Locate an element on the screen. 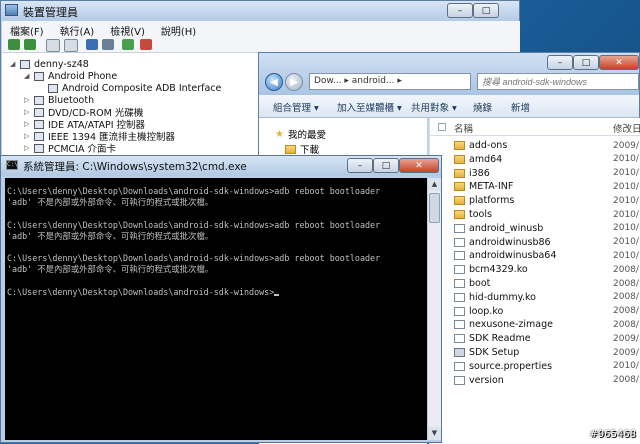  properties-icon is located at coordinates (53, 45).